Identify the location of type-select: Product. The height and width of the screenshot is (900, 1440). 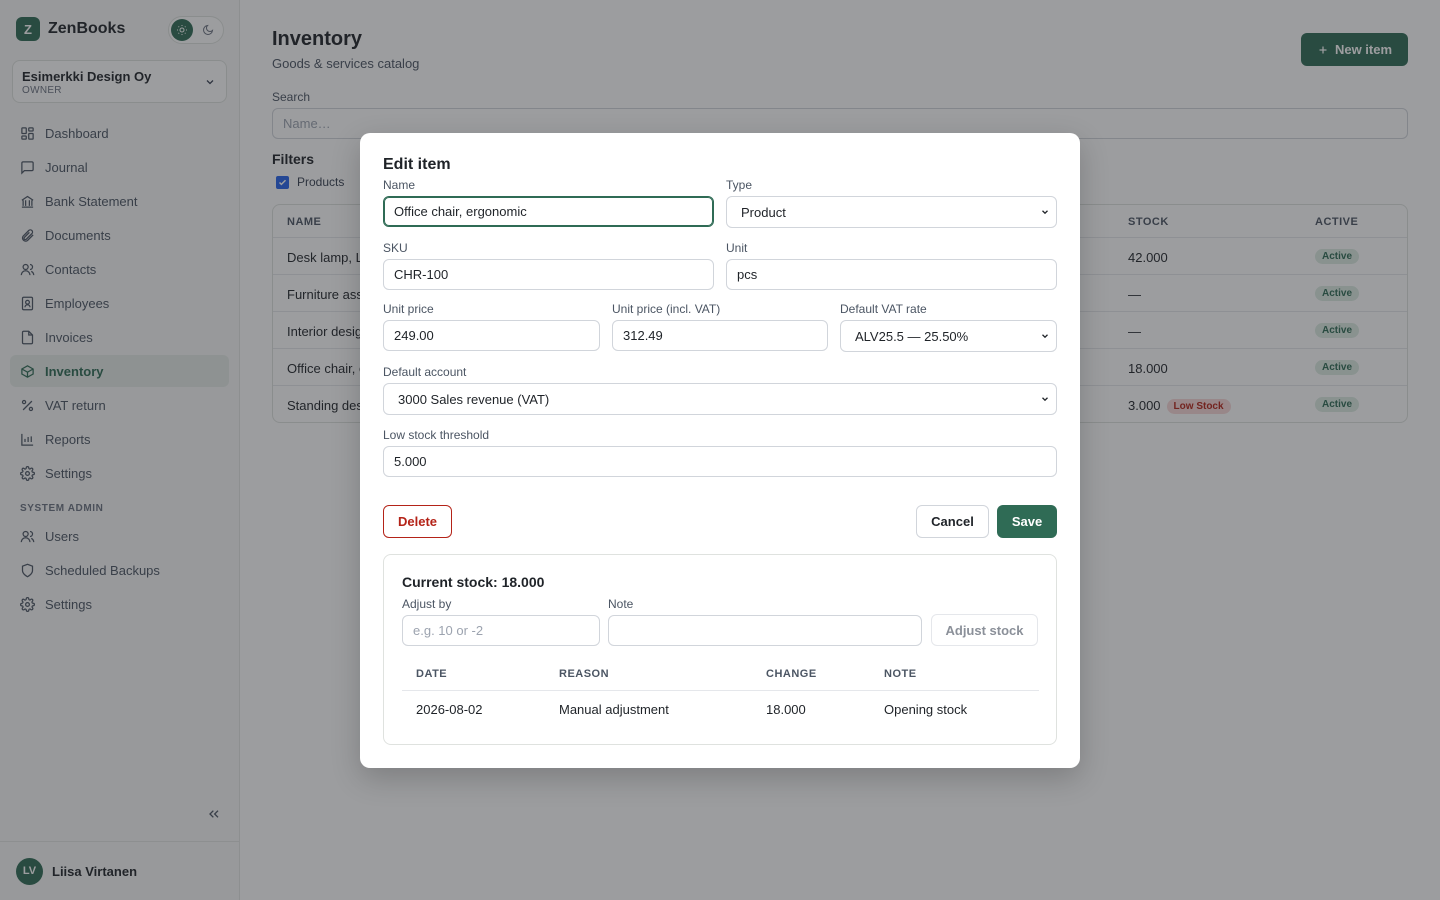
(891, 212).